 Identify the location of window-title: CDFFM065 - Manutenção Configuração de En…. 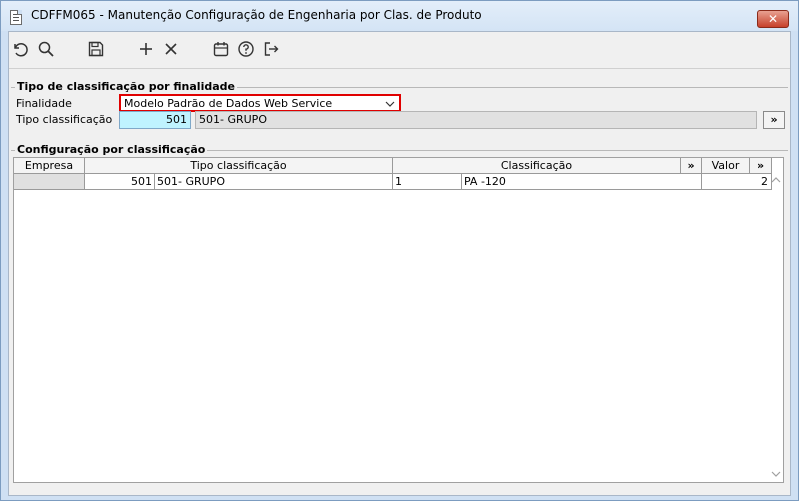
(256, 15).